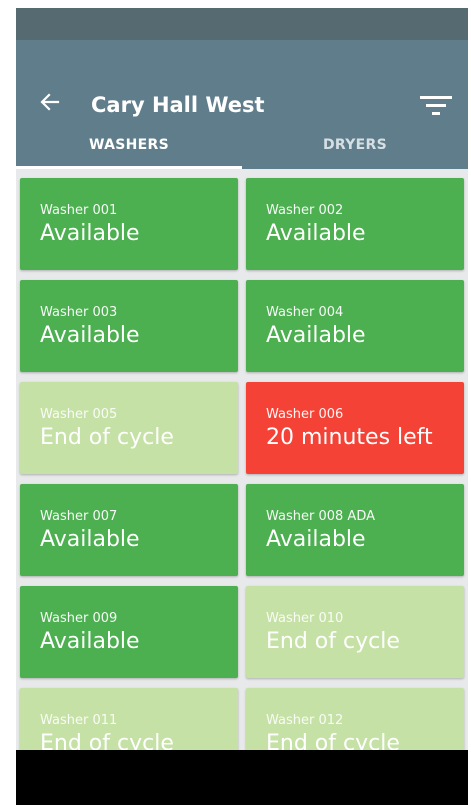  What do you see at coordinates (242, 777) in the screenshot?
I see `navigation-bar-area` at bounding box center [242, 777].